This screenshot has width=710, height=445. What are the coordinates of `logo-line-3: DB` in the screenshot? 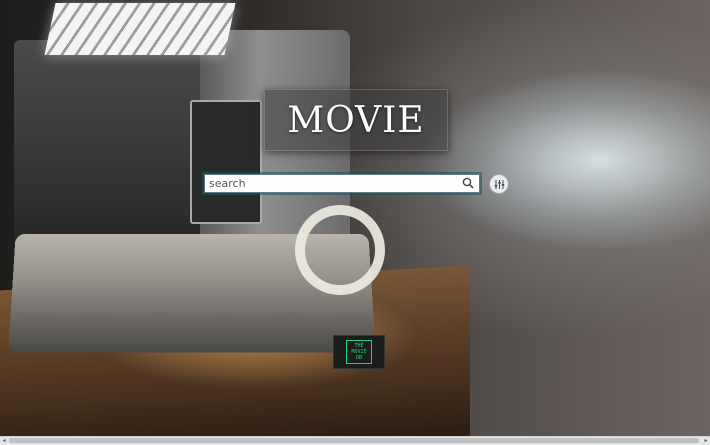 It's located at (359, 358).